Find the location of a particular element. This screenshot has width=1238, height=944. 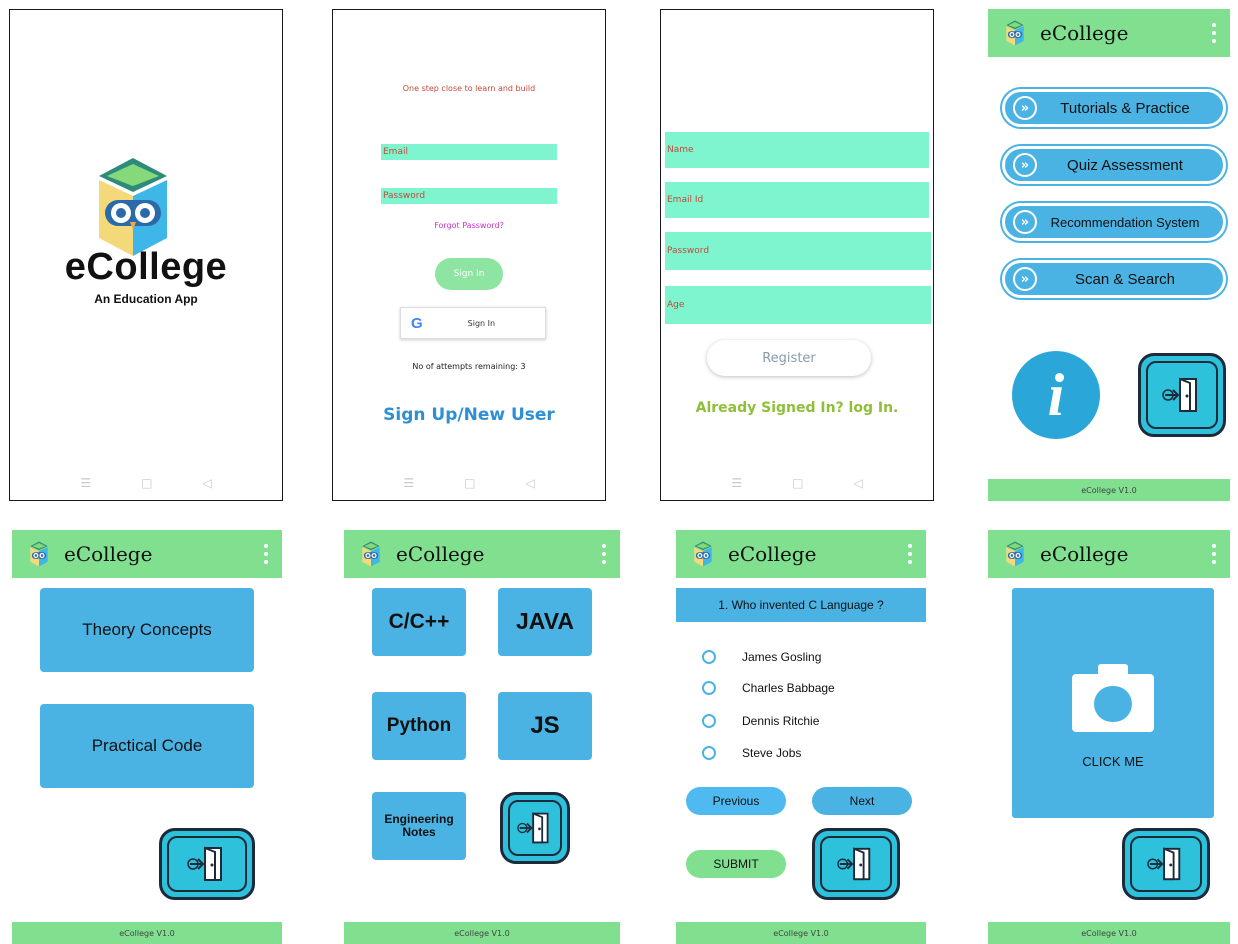

scan-screen: eCollege CLICK ME eCollege V1.0 is located at coordinates (1109, 737).